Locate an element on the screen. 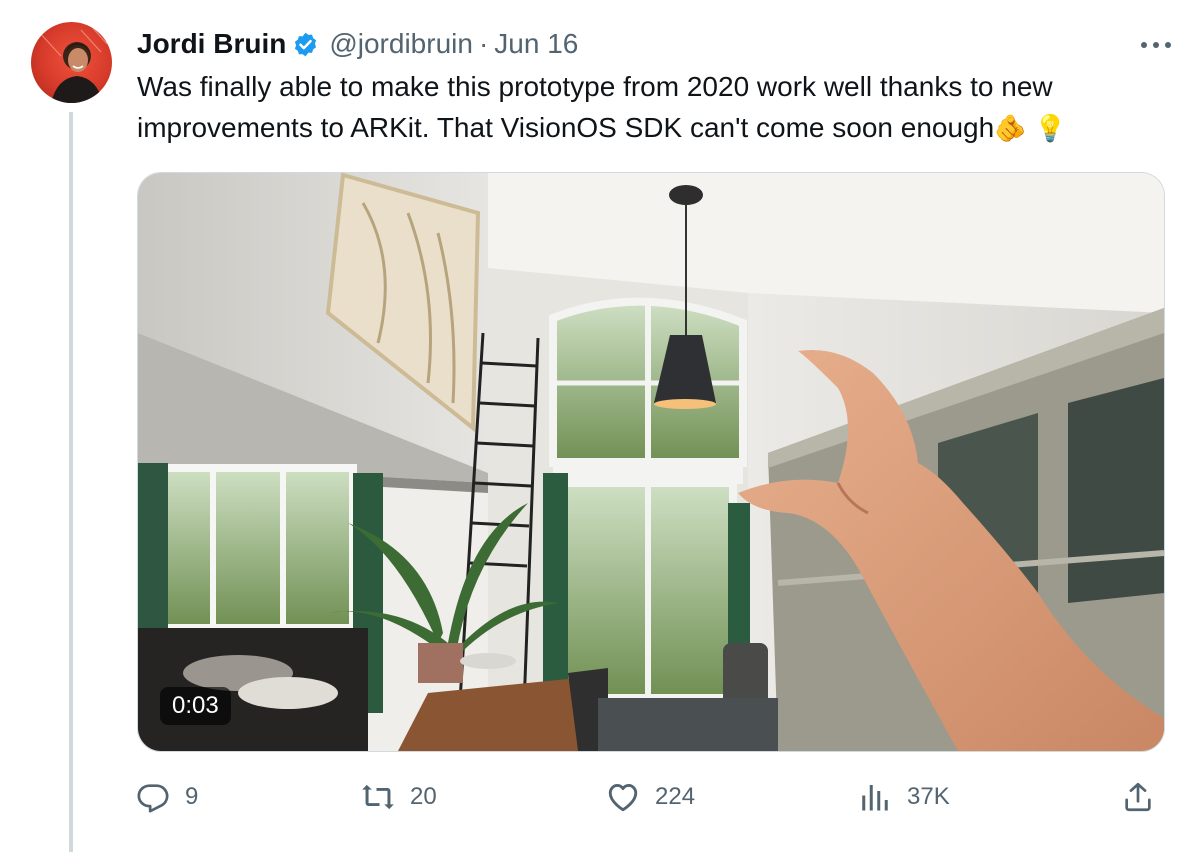 The image size is (1198, 852). heart-icon is located at coordinates (623, 797).